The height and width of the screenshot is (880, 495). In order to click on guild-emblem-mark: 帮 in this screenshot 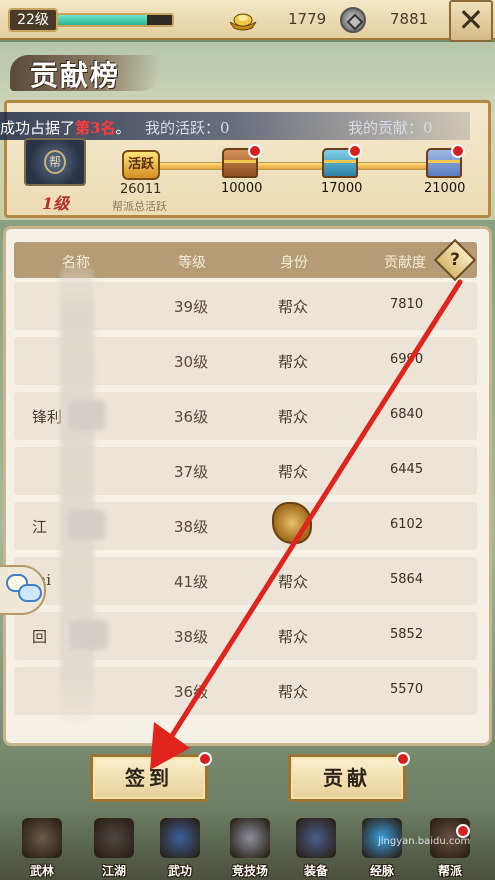, I will do `click(55, 162)`.